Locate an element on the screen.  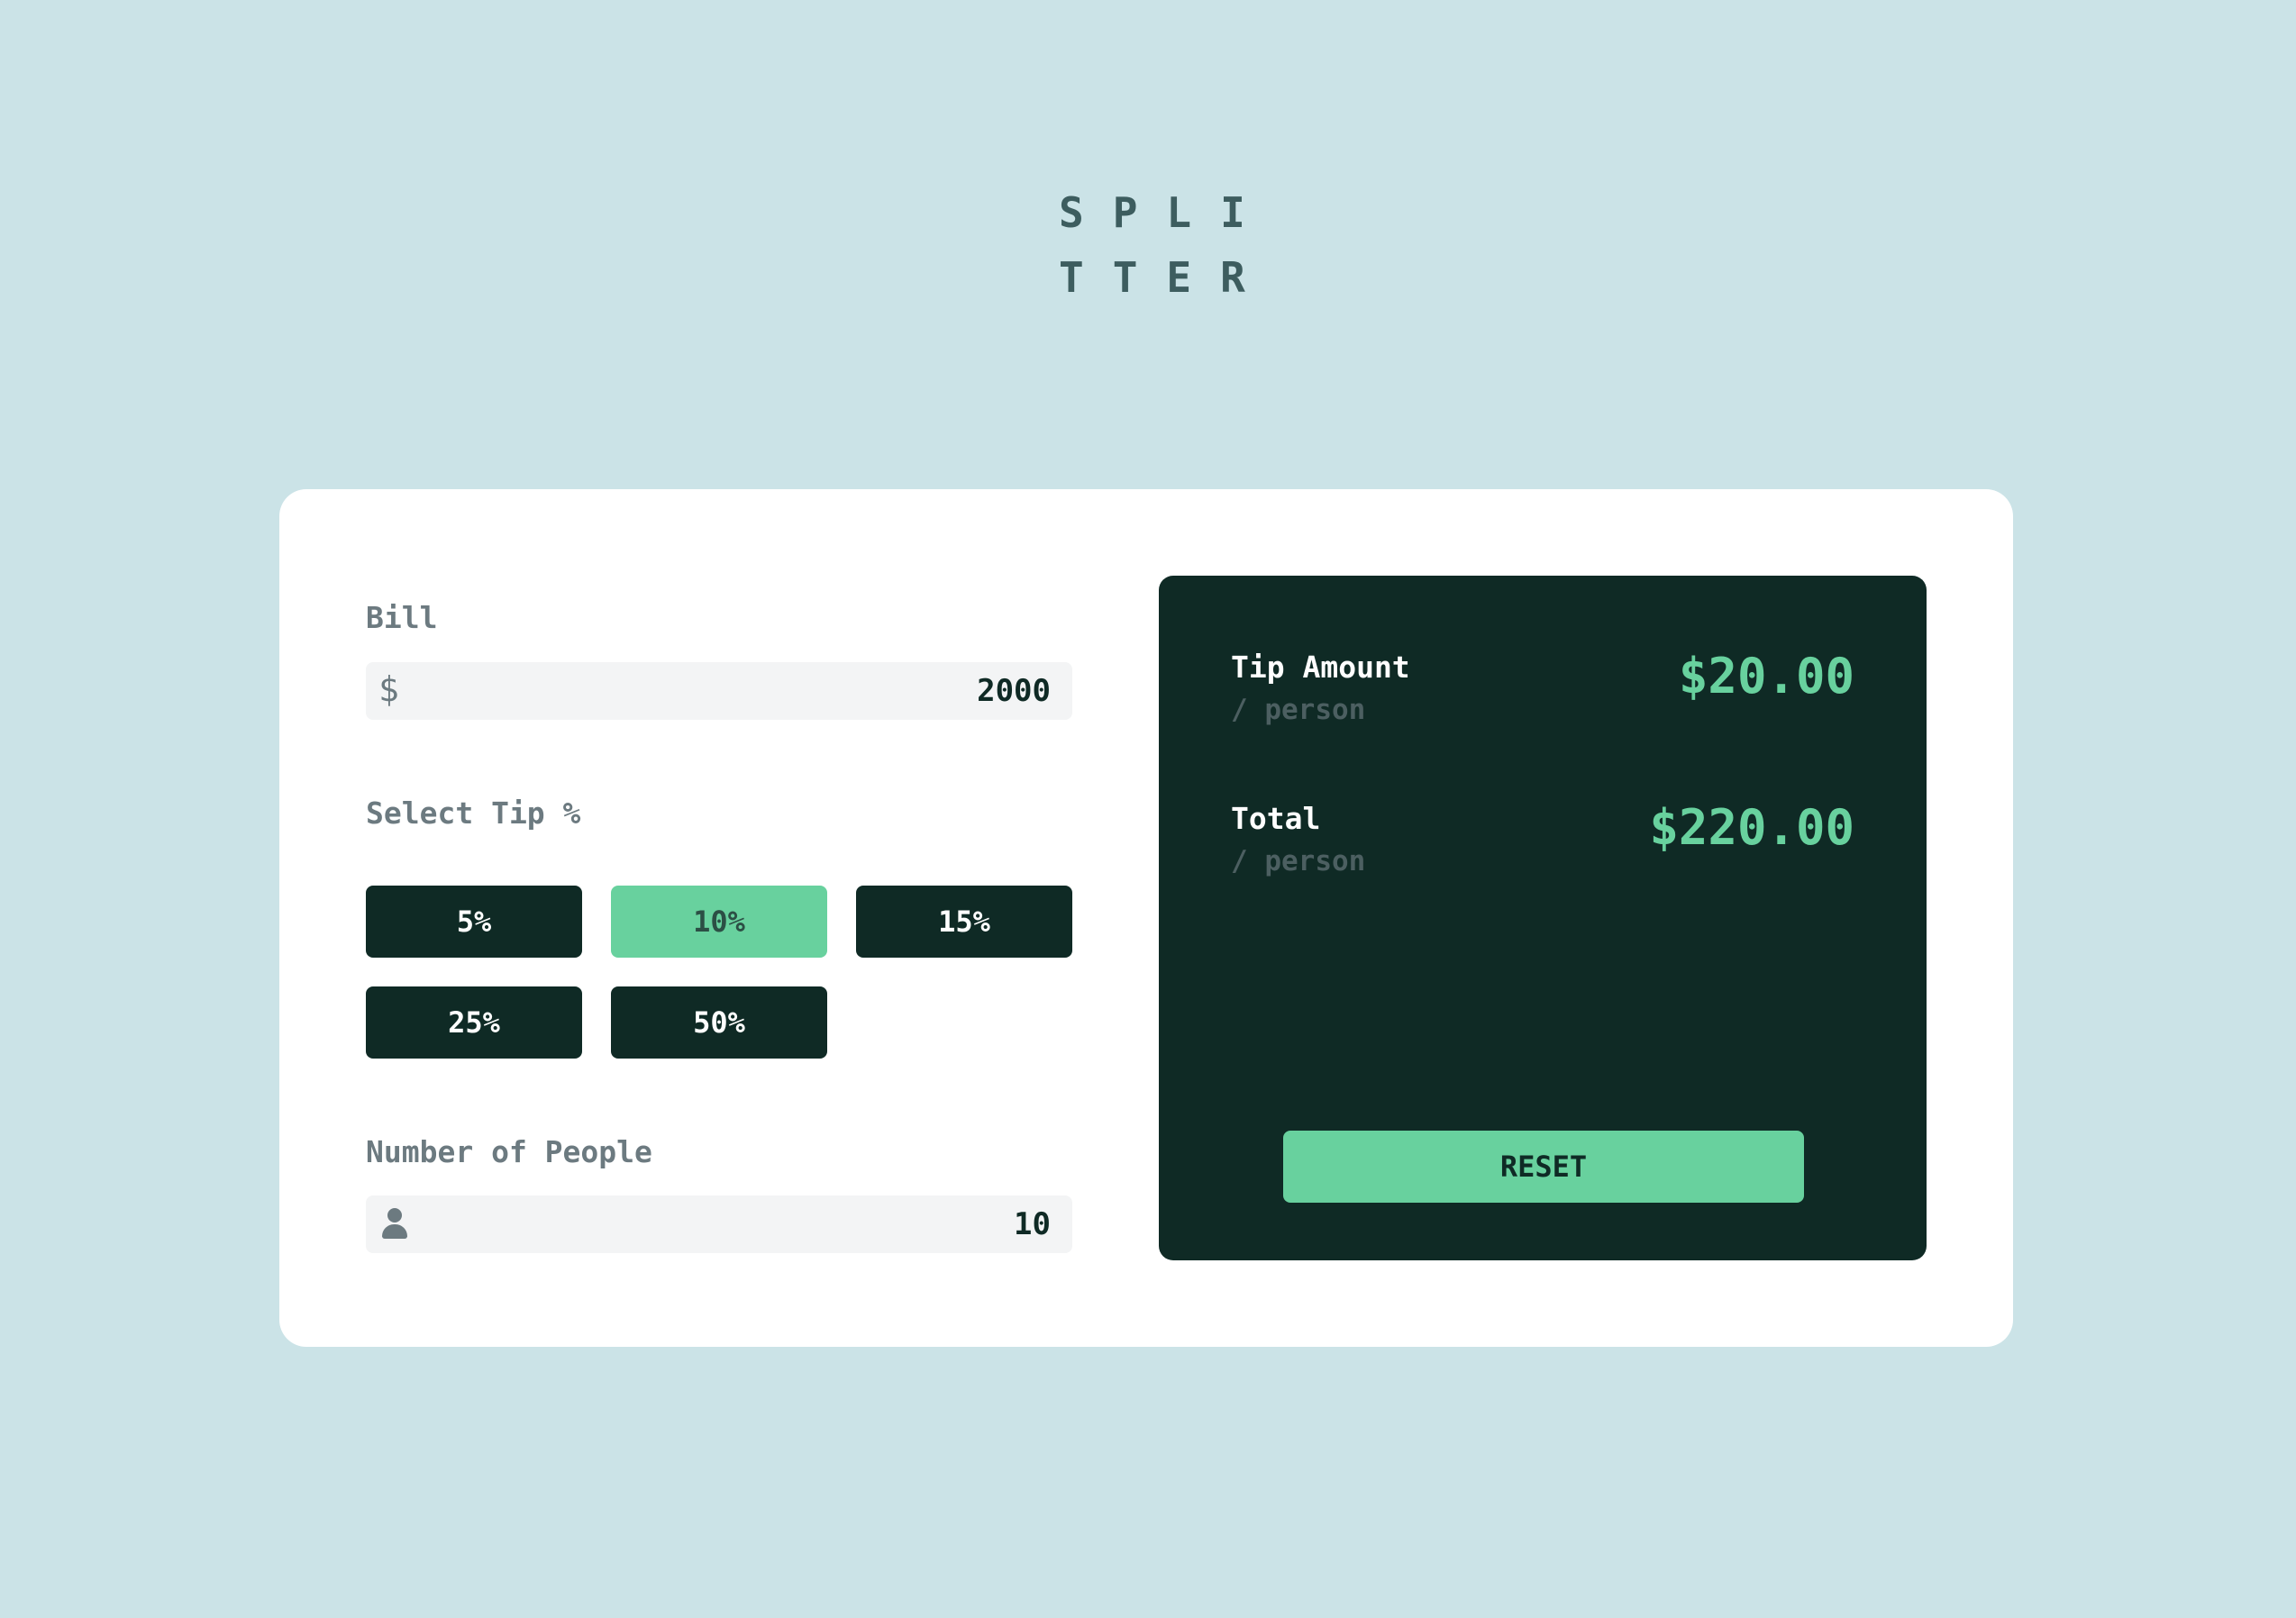
tip-amount-sublabel: / person is located at coordinates (1299, 710).